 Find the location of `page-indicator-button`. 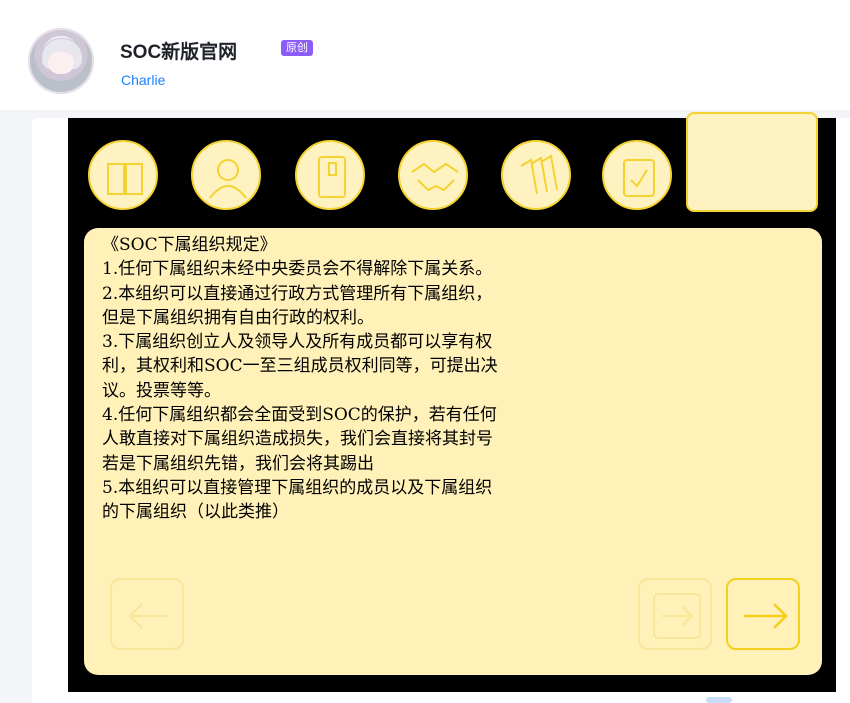

page-indicator-button is located at coordinates (675, 614).